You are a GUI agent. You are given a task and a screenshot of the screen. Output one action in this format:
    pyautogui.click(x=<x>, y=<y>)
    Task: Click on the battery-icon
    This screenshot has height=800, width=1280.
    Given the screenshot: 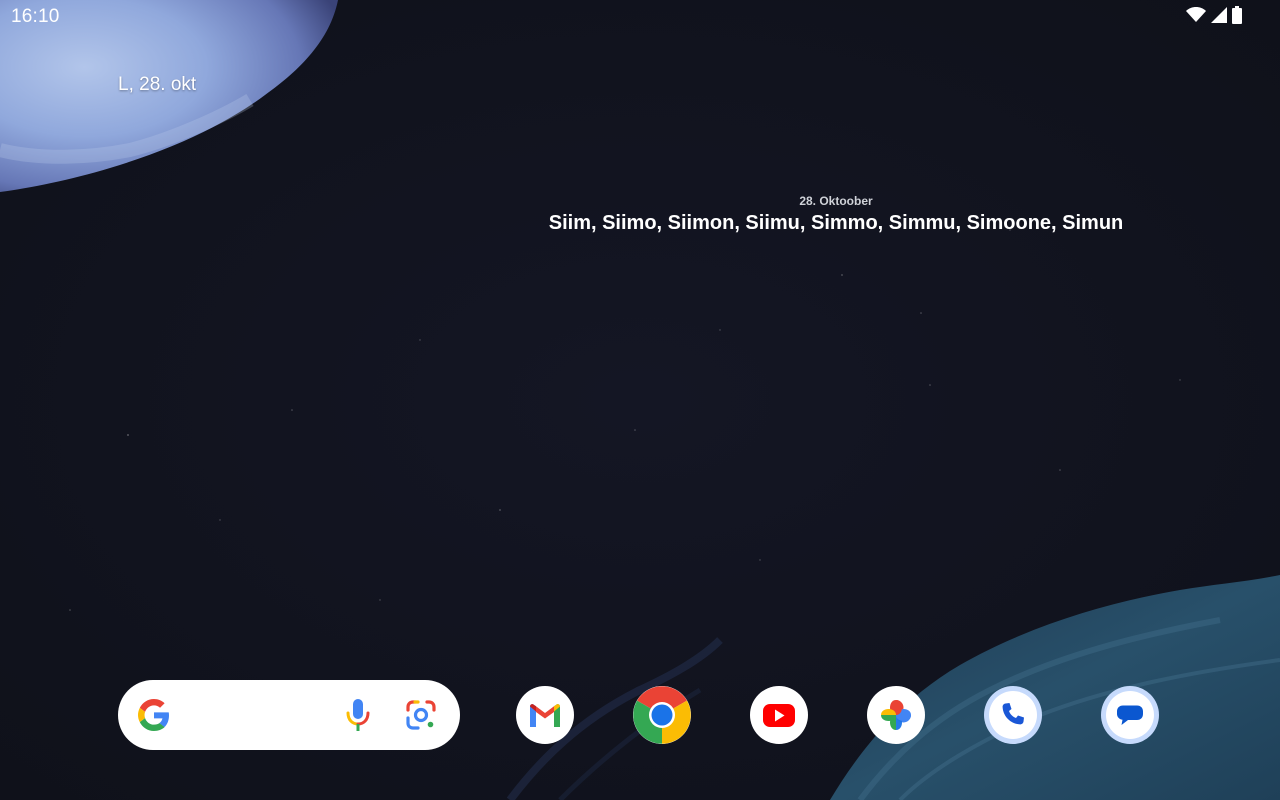 What is the action you would take?
    pyautogui.click(x=1237, y=15)
    